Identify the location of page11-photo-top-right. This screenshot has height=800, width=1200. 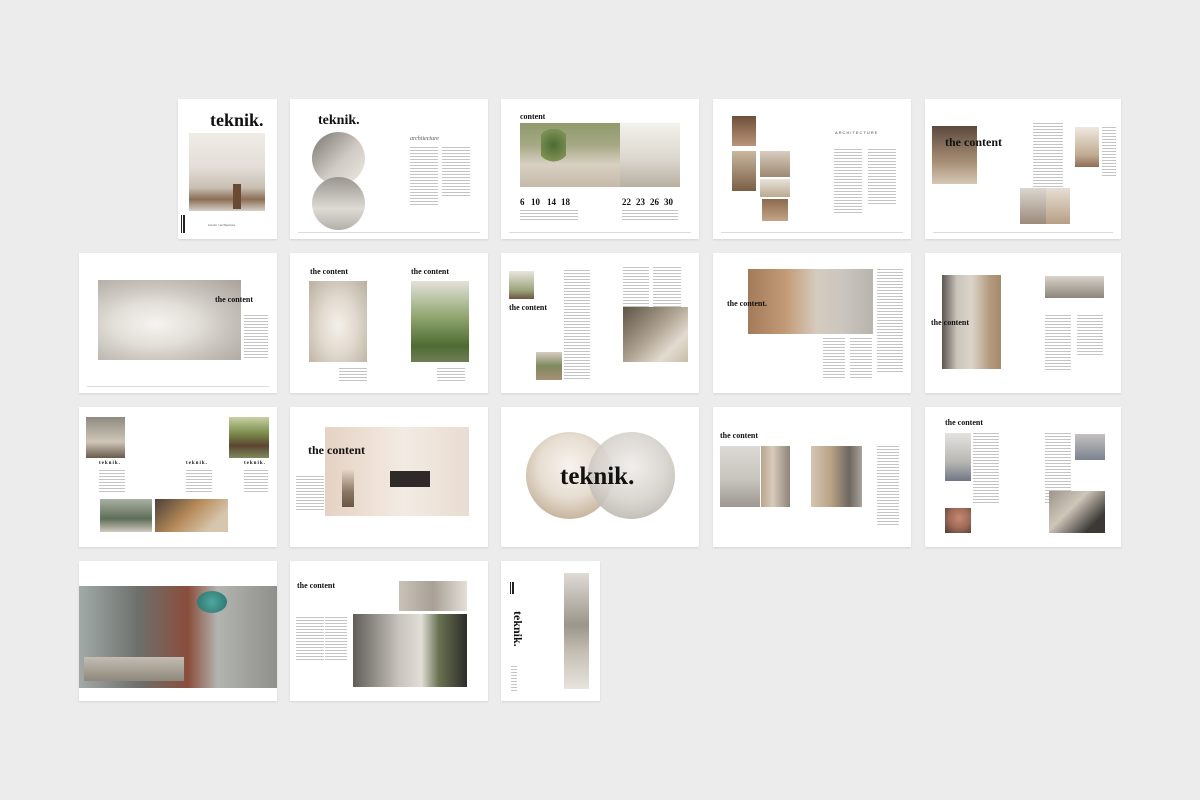
(249, 437).